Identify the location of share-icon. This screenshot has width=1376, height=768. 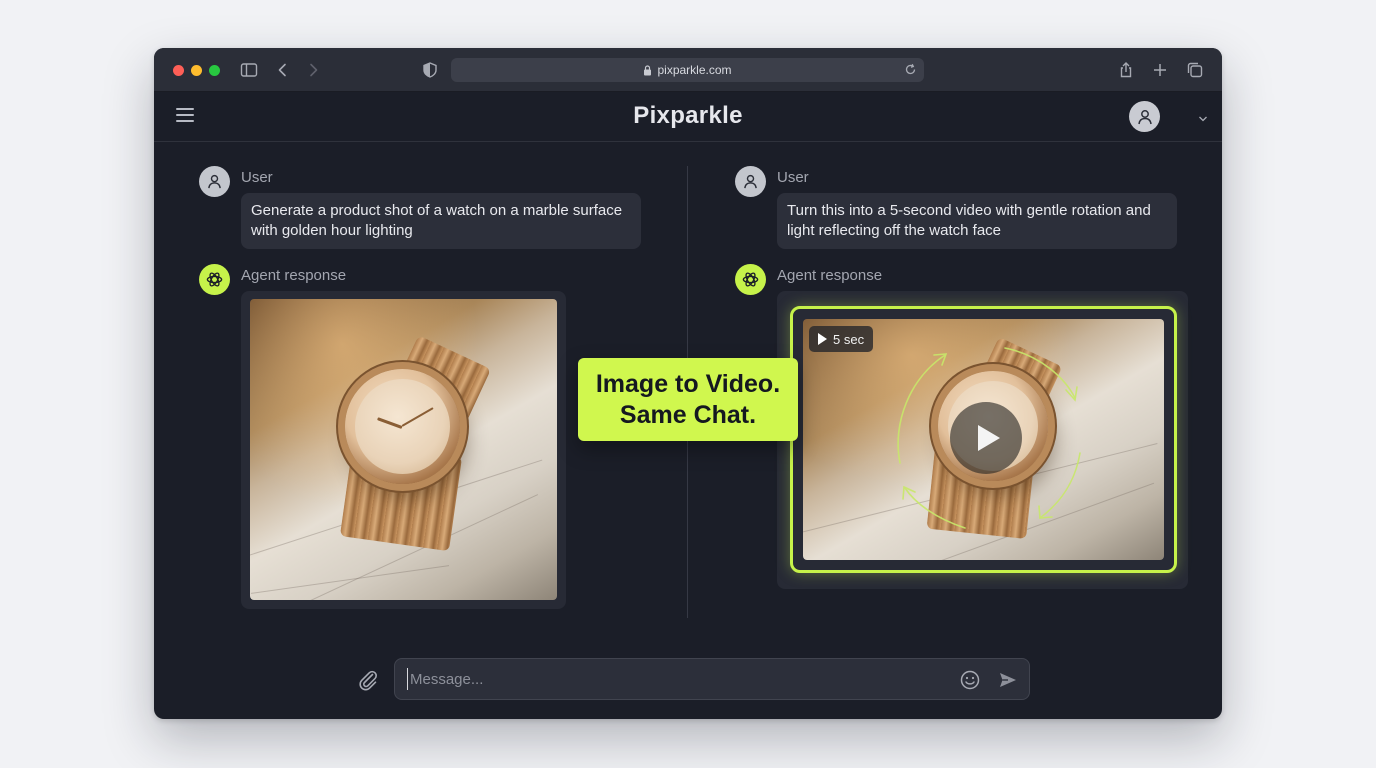
(1126, 70).